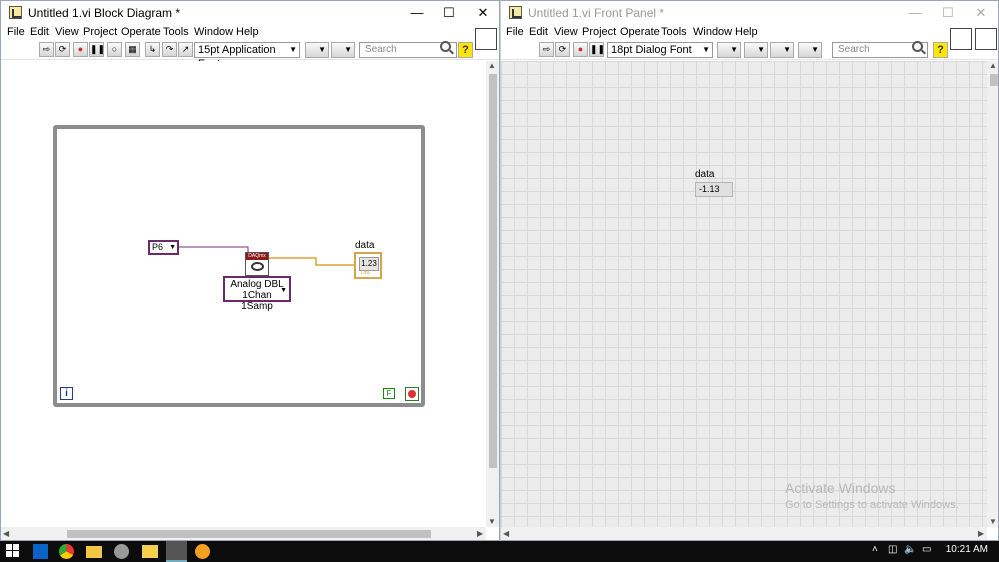 The width and height of the screenshot is (999, 562). Describe the element at coordinates (948, 13) in the screenshot. I see `maximize-button: ☐` at that location.